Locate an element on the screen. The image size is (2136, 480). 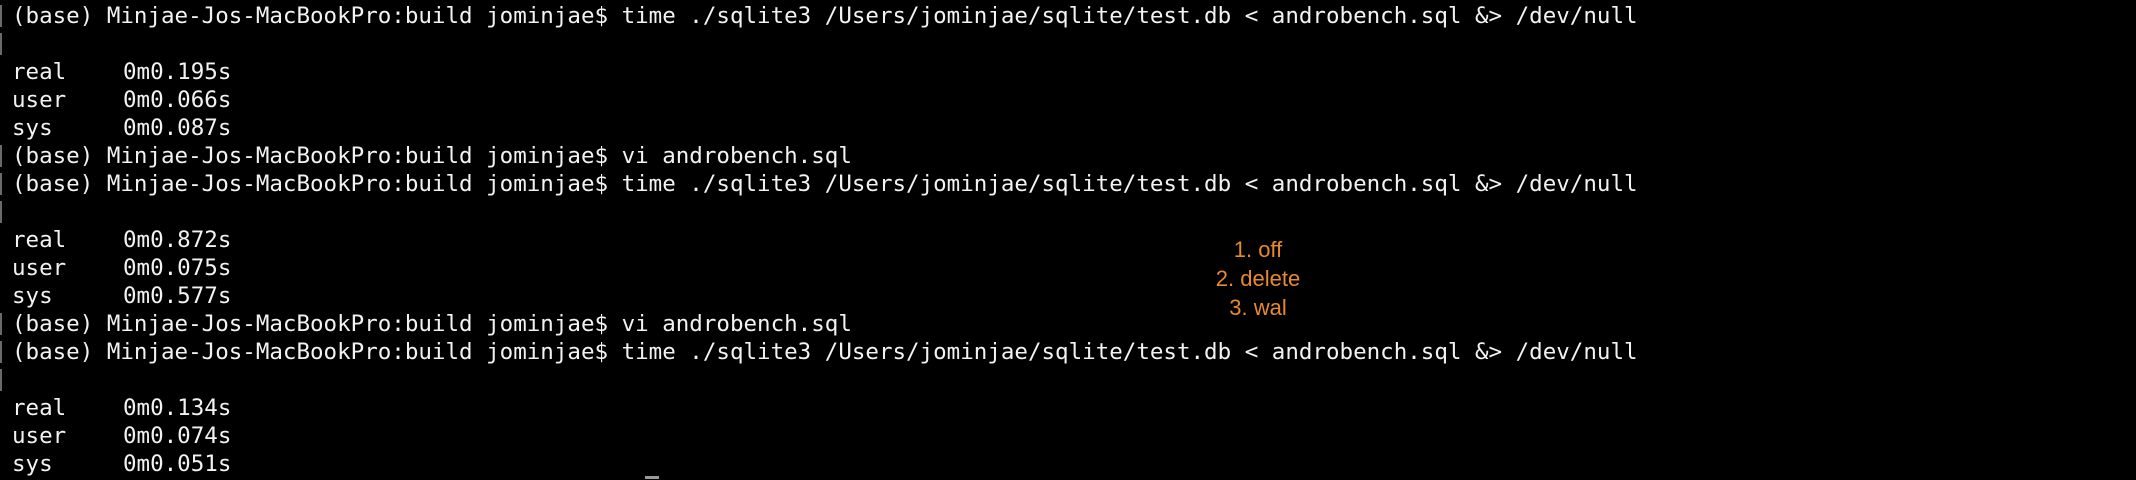
timing-value: 0m0.051s is located at coordinates (177, 464).